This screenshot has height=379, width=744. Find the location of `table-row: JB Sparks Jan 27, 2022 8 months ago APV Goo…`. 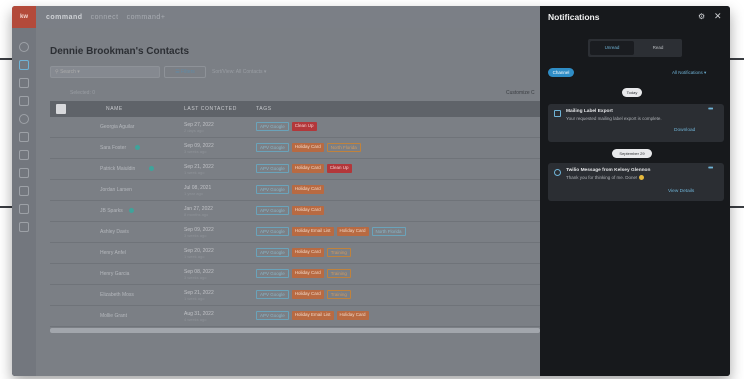

table-row: JB Sparks Jan 27, 2022 8 months ago APV Goo… is located at coordinates (295, 211).